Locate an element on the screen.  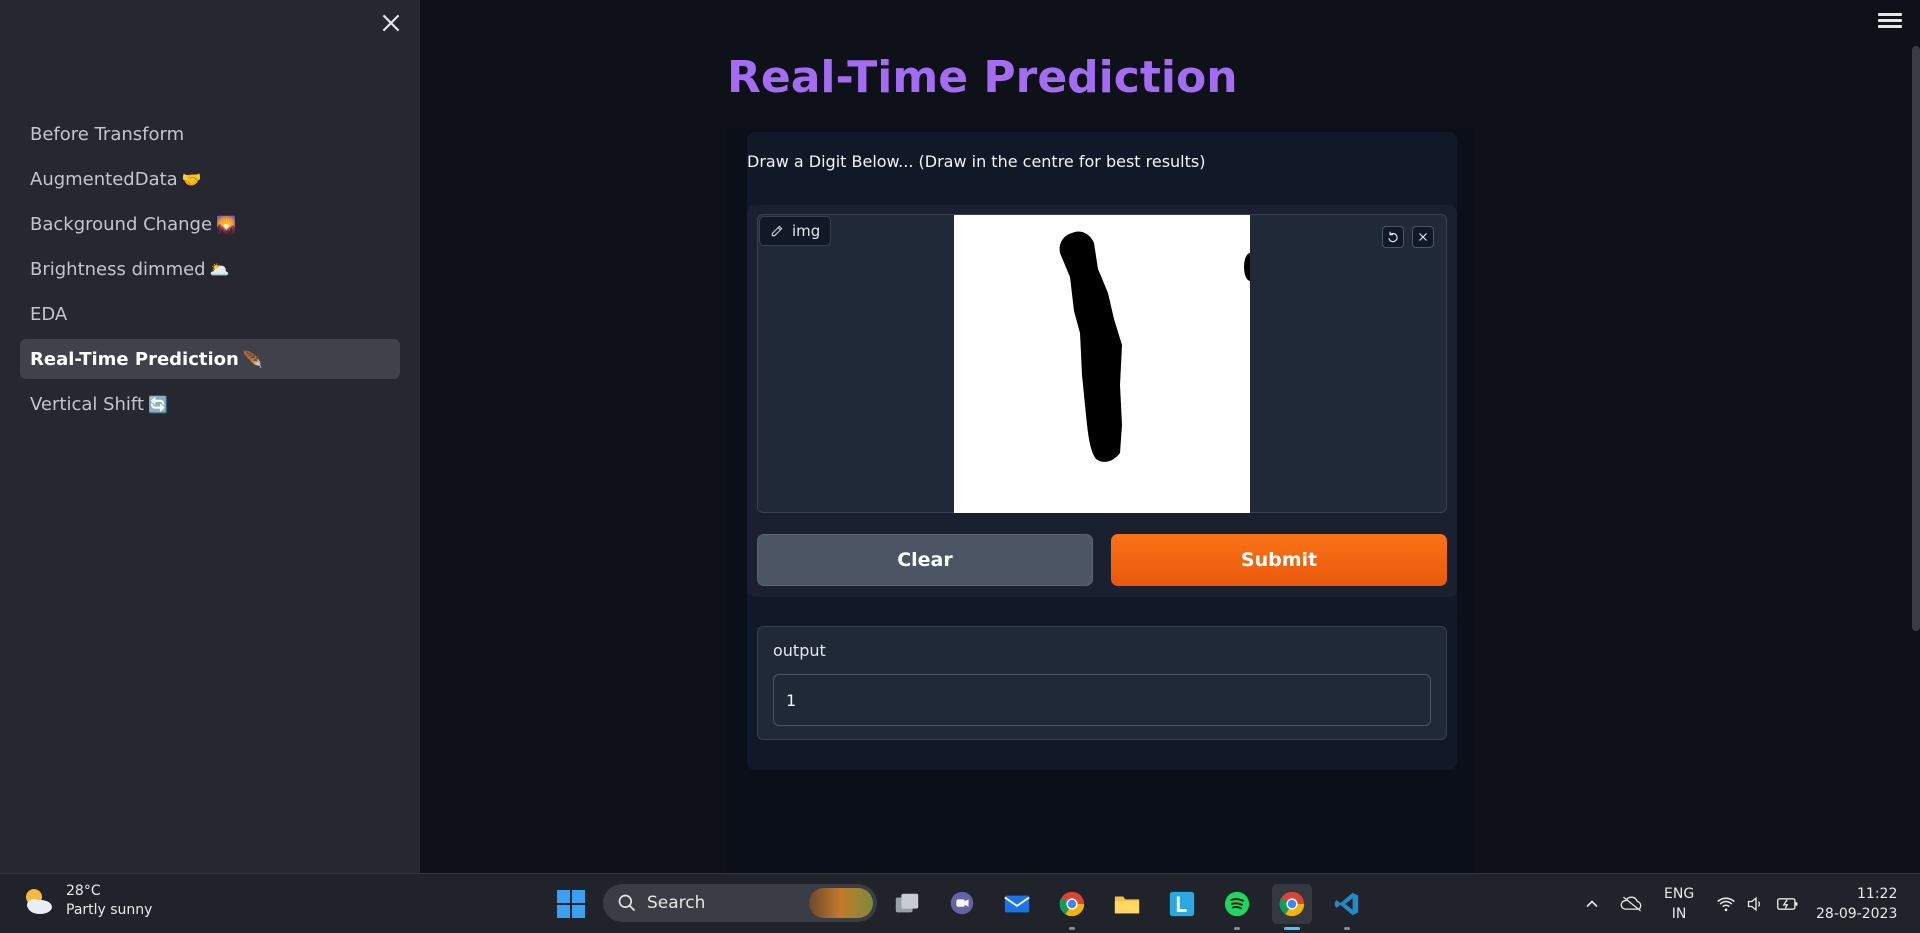
mail-icon is located at coordinates (1017, 904).